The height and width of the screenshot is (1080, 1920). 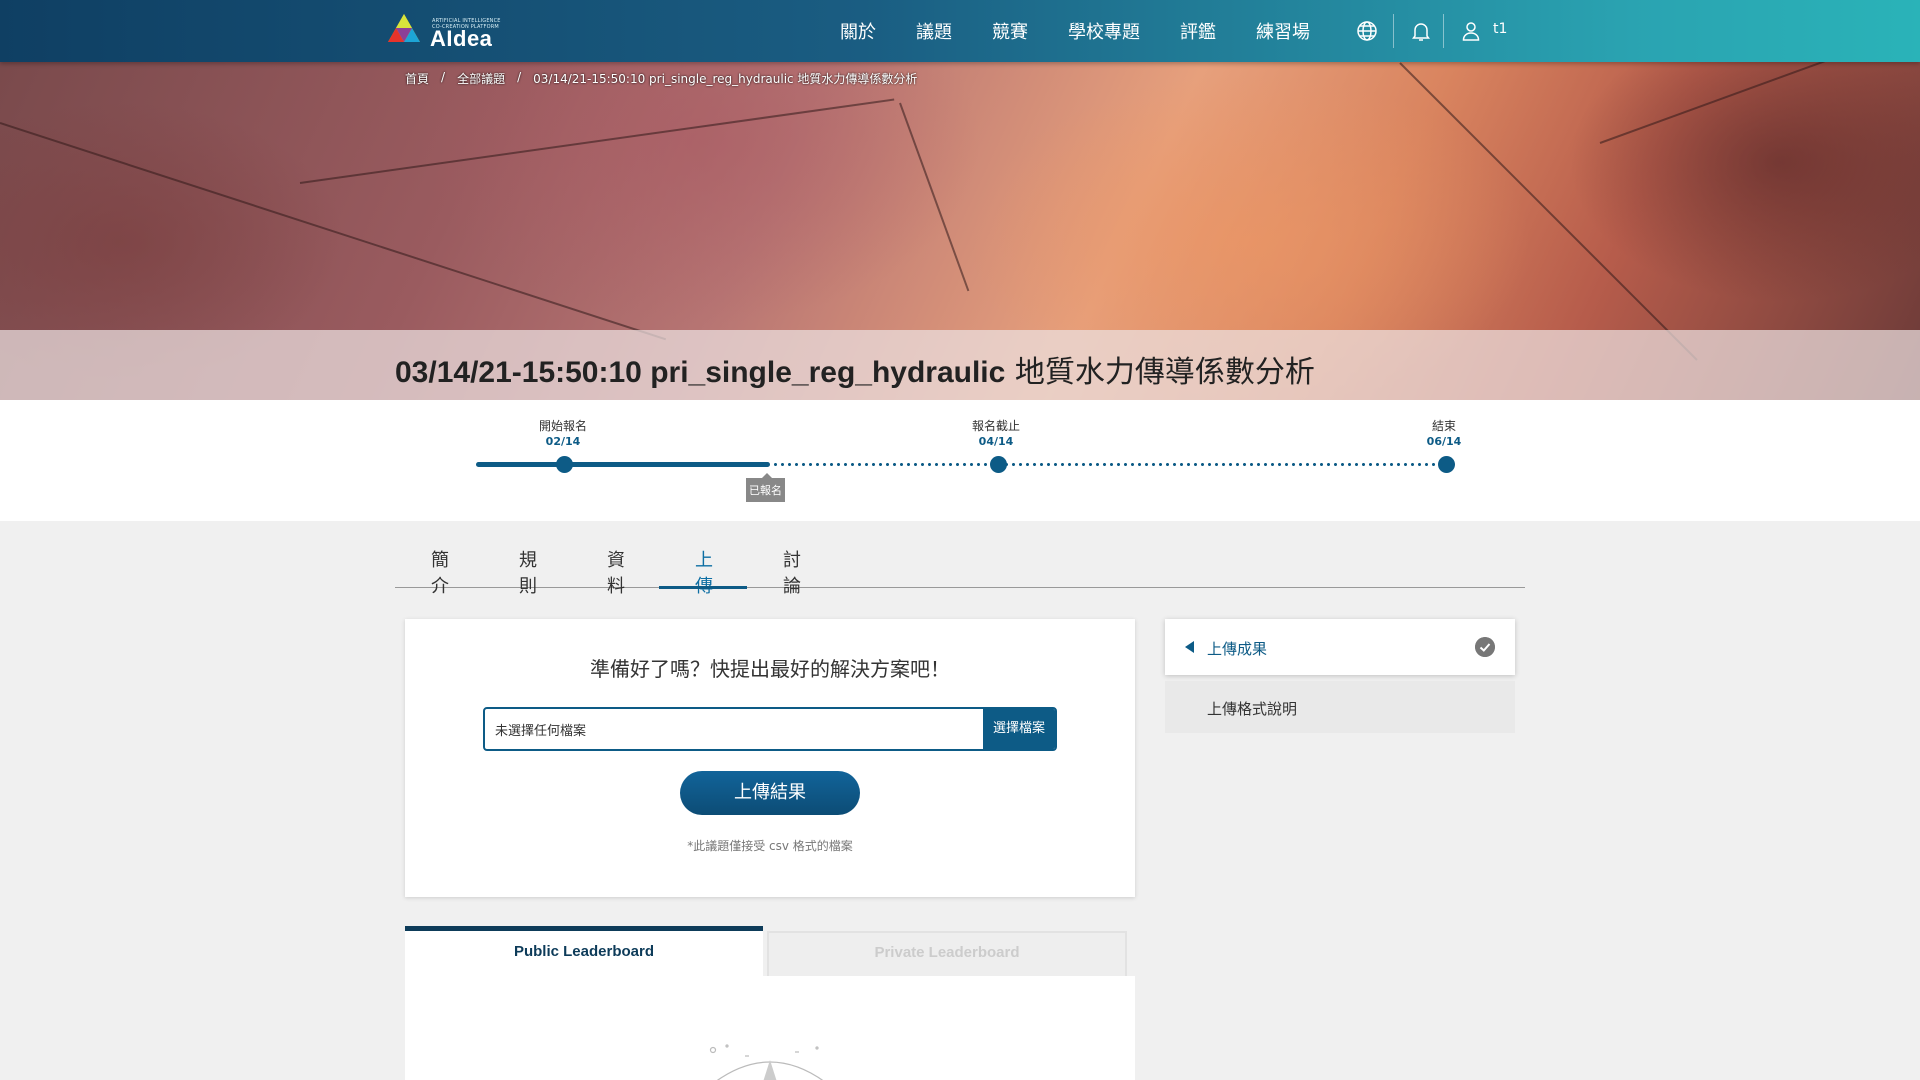 What do you see at coordinates (1446, 464) in the screenshot?
I see `timeline-end-node` at bounding box center [1446, 464].